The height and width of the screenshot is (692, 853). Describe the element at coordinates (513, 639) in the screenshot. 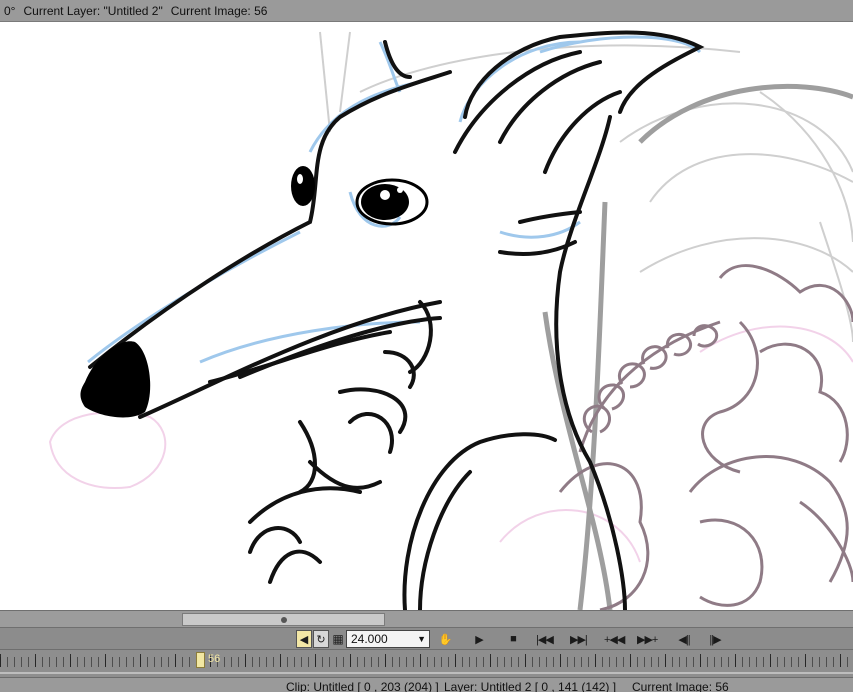

I see `stop-icon: ■` at that location.